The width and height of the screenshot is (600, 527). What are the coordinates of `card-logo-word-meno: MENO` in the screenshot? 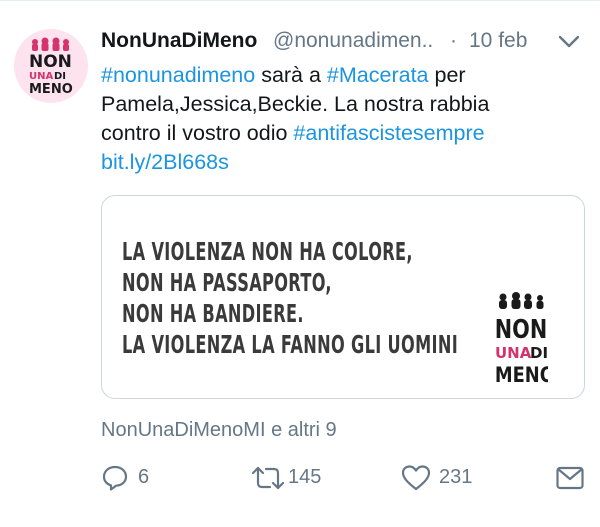 It's located at (521, 375).